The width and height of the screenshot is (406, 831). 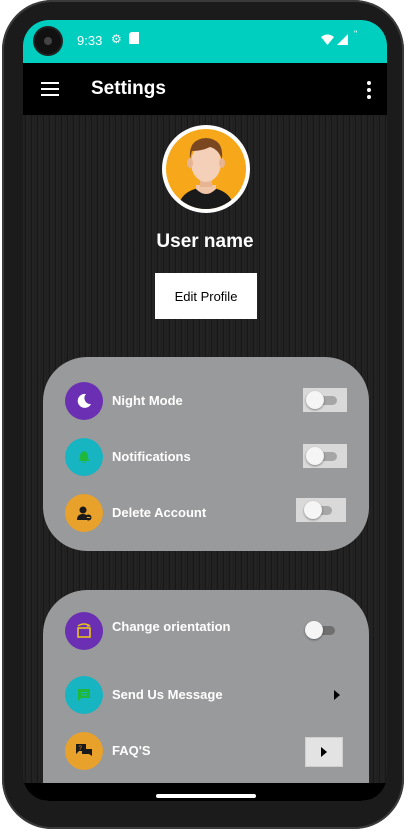 I want to click on moon-icon, so click(x=84, y=401).